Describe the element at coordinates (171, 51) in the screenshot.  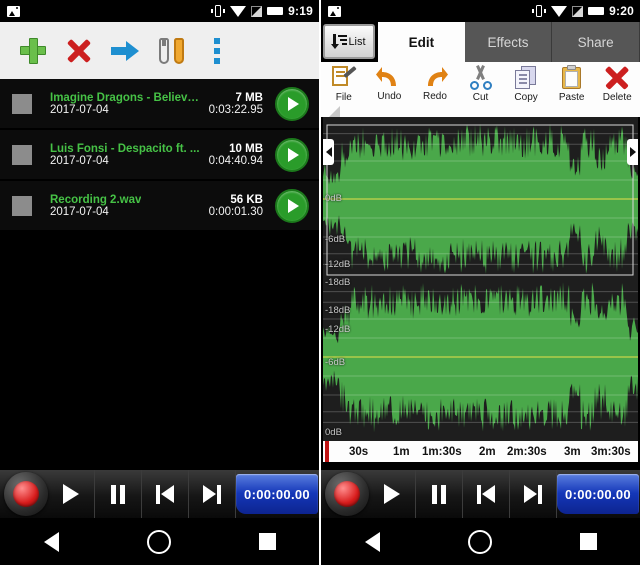
I see `tools-button` at that location.